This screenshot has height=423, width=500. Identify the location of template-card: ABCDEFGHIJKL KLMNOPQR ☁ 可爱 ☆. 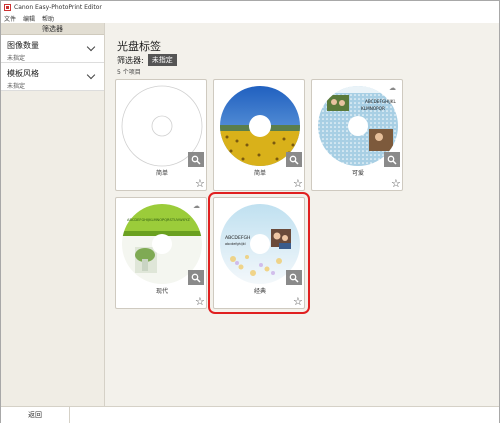
(357, 135).